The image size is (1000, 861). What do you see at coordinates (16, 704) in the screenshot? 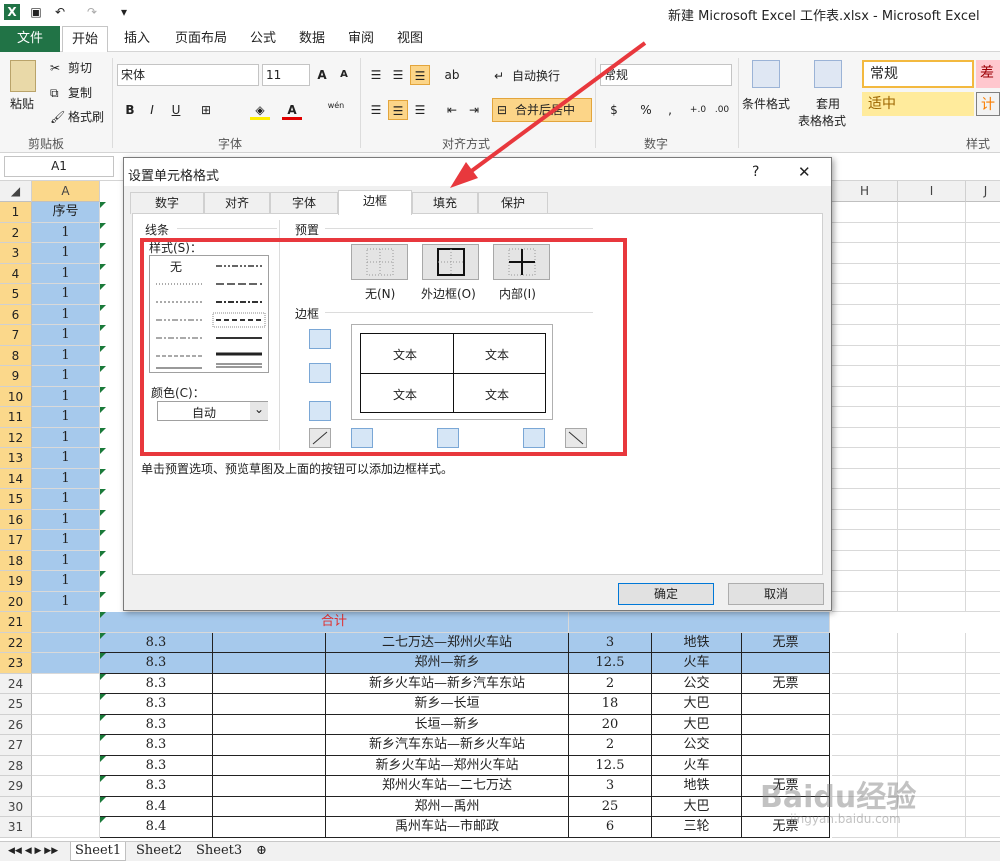
I see `row-header: 25` at bounding box center [16, 704].